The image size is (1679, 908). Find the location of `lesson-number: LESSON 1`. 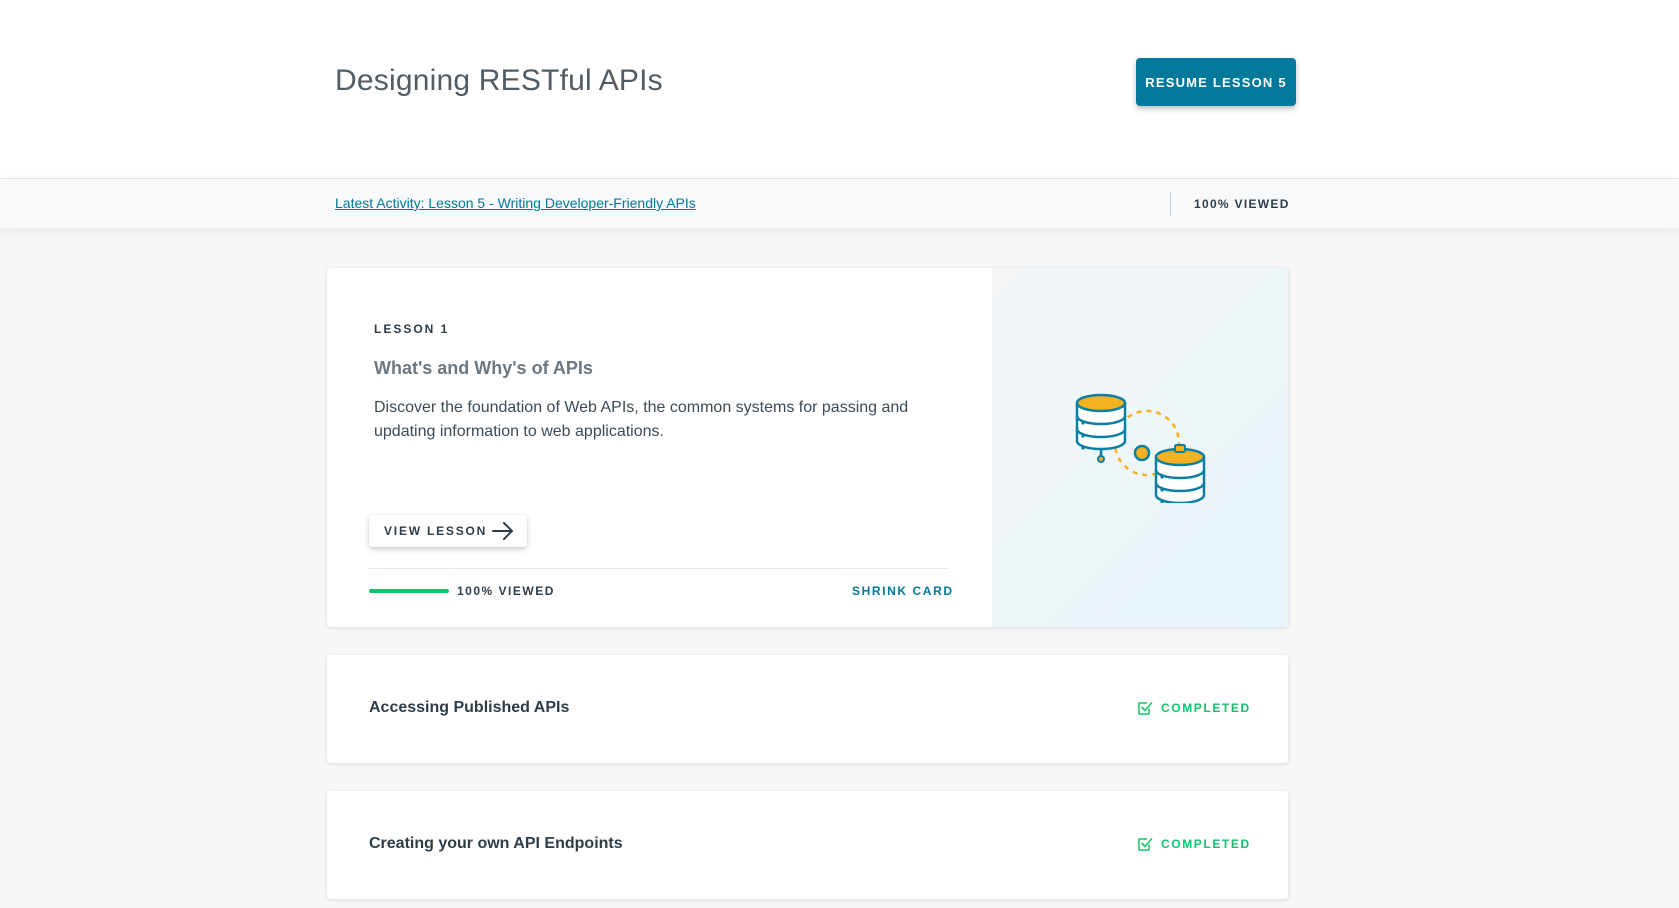

lesson-number: LESSON 1 is located at coordinates (412, 329).